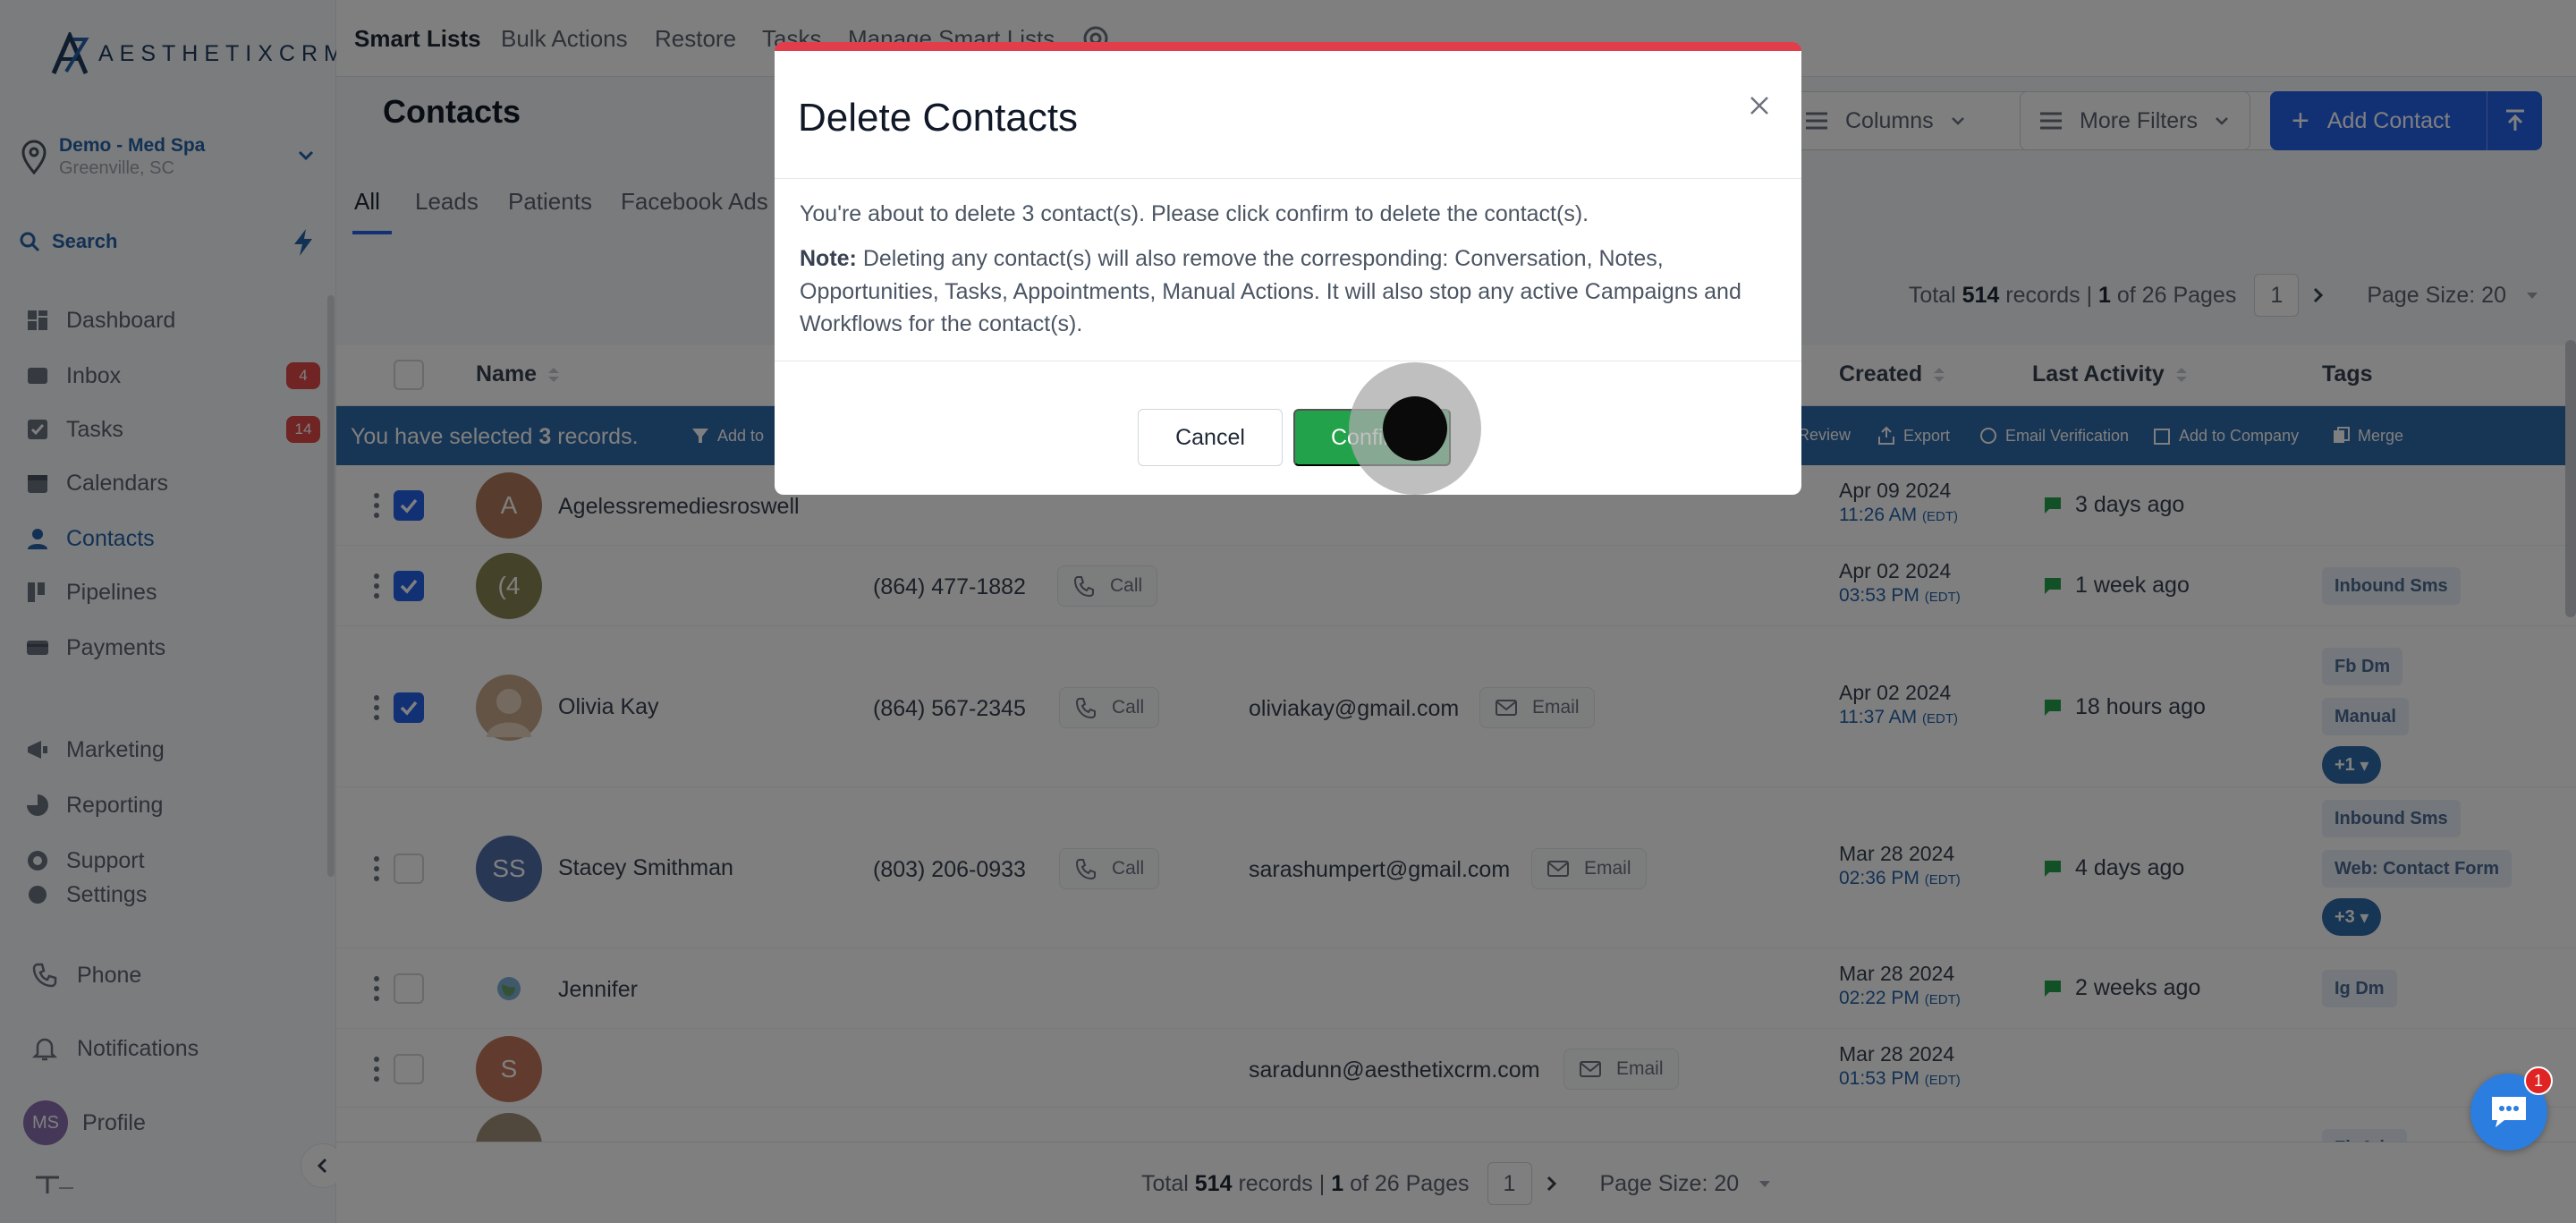 The width and height of the screenshot is (2576, 1223). I want to click on chat-bubble-icon, so click(2509, 1112).